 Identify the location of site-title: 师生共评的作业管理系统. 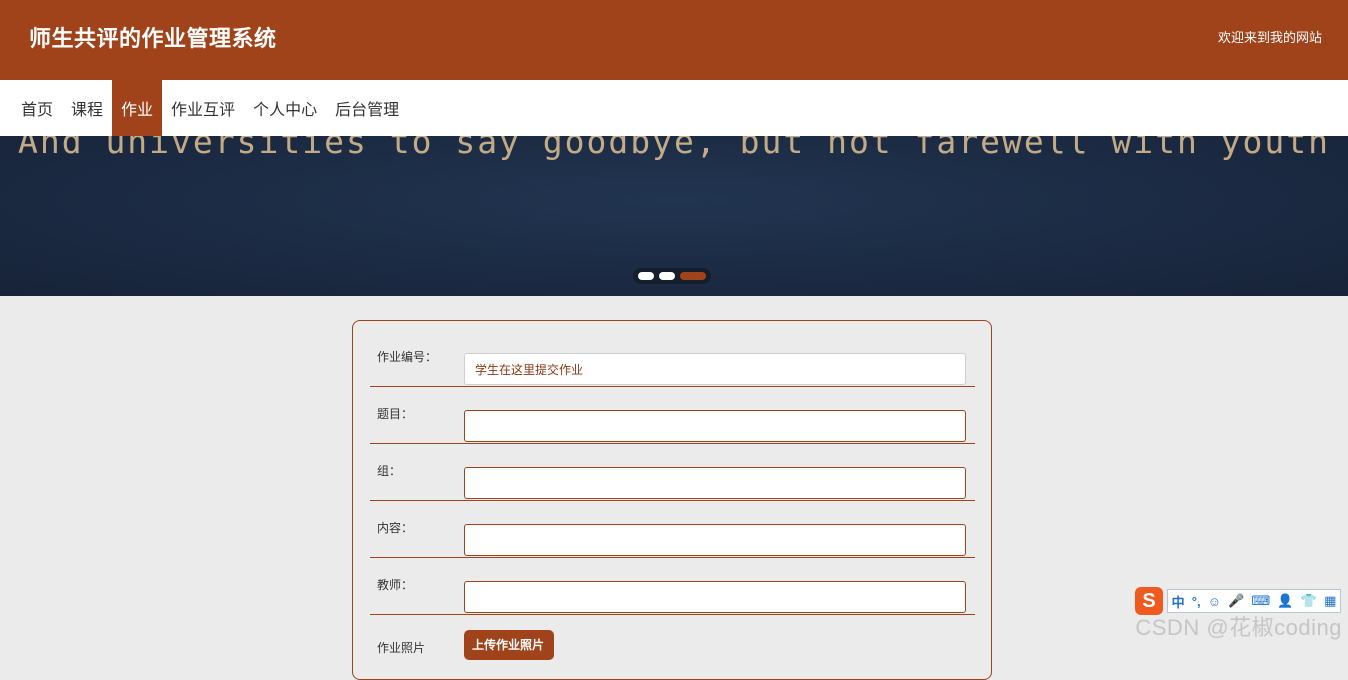
(153, 37).